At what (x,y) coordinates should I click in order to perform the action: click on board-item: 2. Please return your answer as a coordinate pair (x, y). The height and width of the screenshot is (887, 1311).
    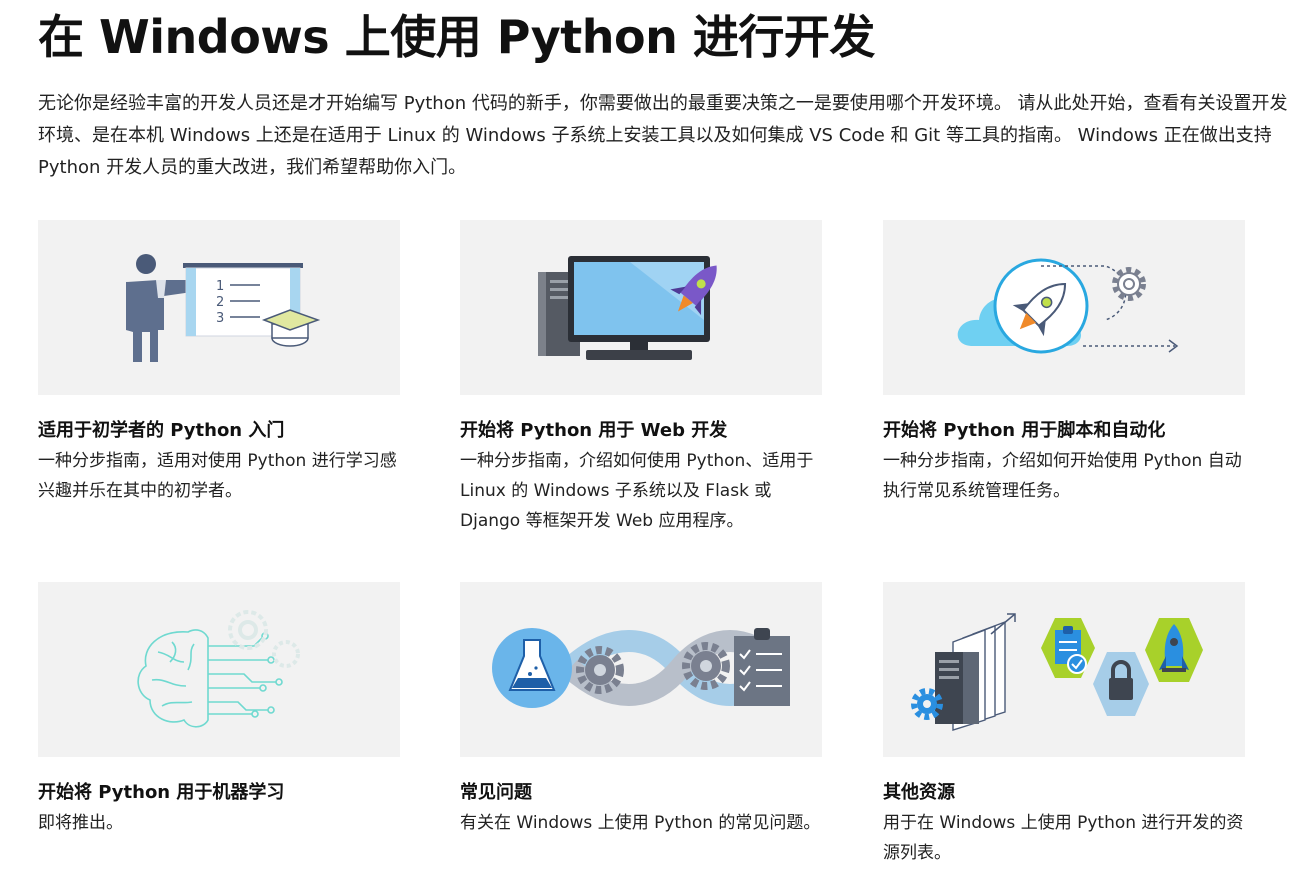
    Looking at the image, I should click on (220, 302).